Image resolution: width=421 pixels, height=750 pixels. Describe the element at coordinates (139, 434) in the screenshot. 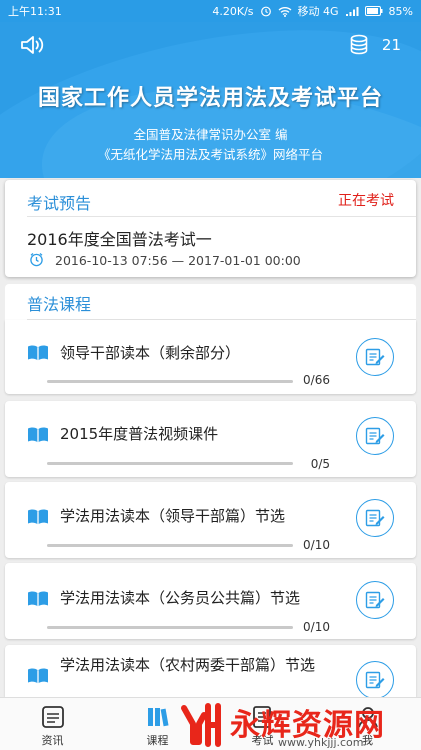

I see `course-title: 2015年度普法视频课件` at that location.